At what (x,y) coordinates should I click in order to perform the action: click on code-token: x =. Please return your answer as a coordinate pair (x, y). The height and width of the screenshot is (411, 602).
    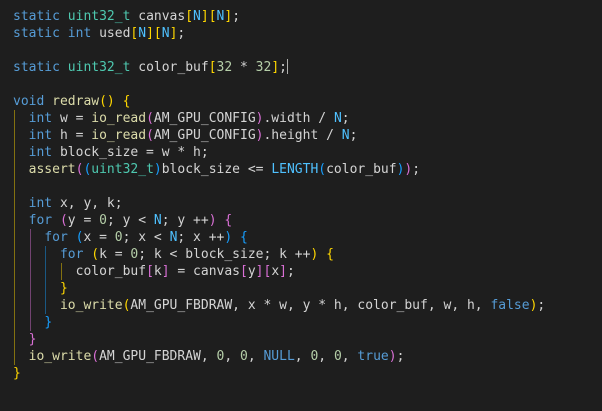
    Looking at the image, I should click on (99, 237).